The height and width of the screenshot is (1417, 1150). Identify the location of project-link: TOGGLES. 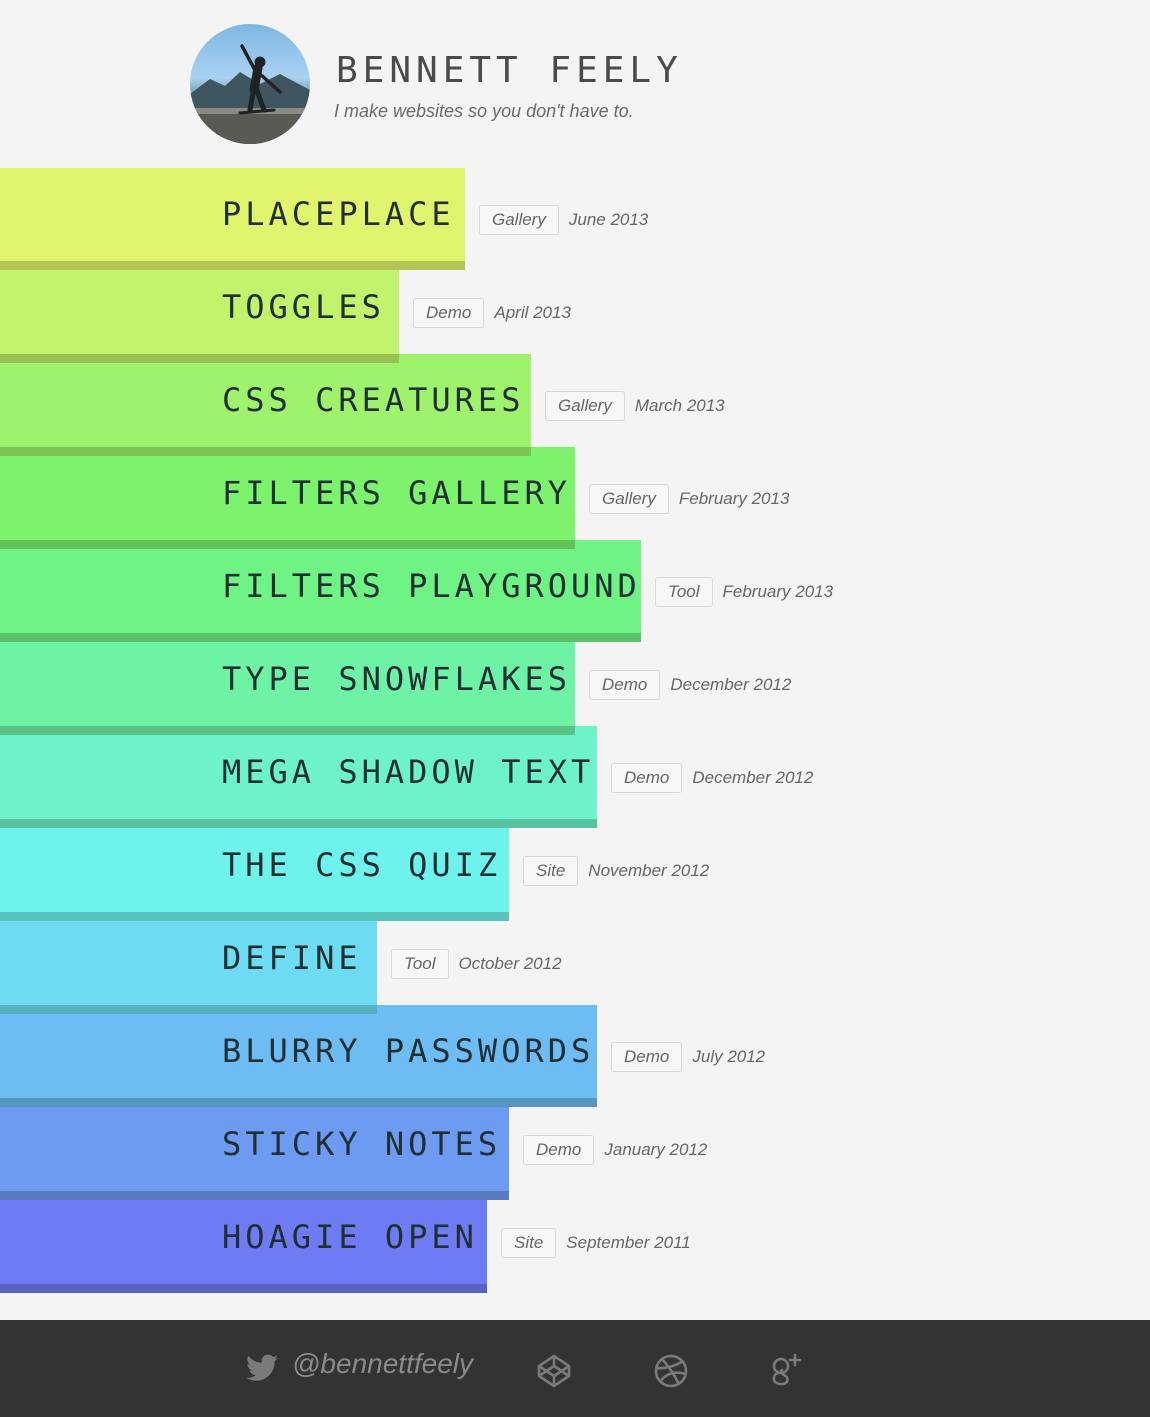
(199, 312).